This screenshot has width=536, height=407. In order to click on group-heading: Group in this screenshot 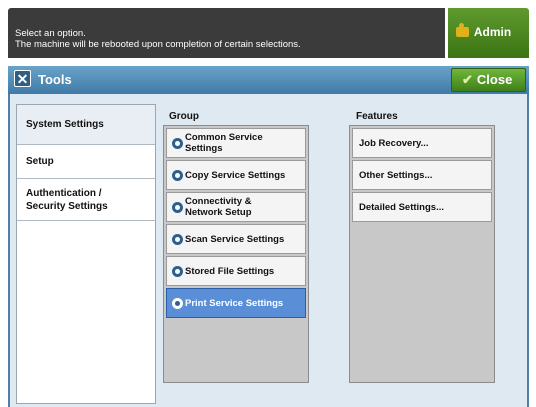, I will do `click(184, 116)`.